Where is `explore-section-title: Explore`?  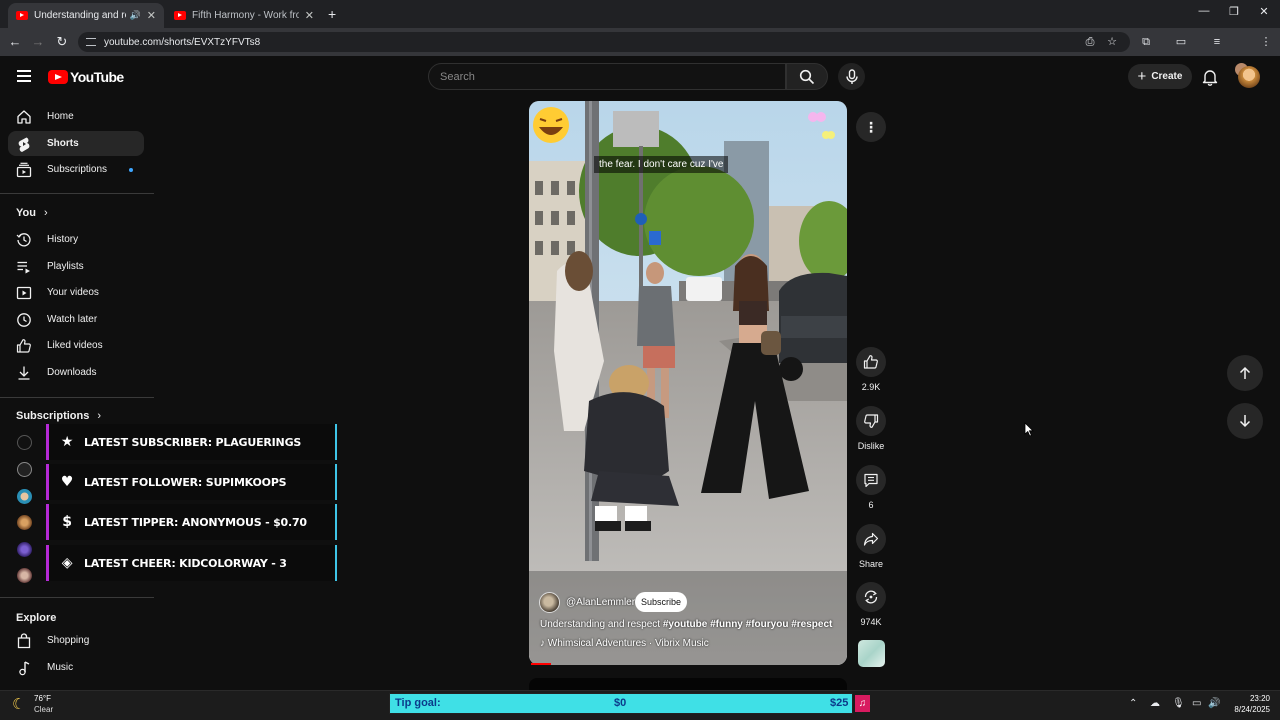
explore-section-title: Explore is located at coordinates (36, 618).